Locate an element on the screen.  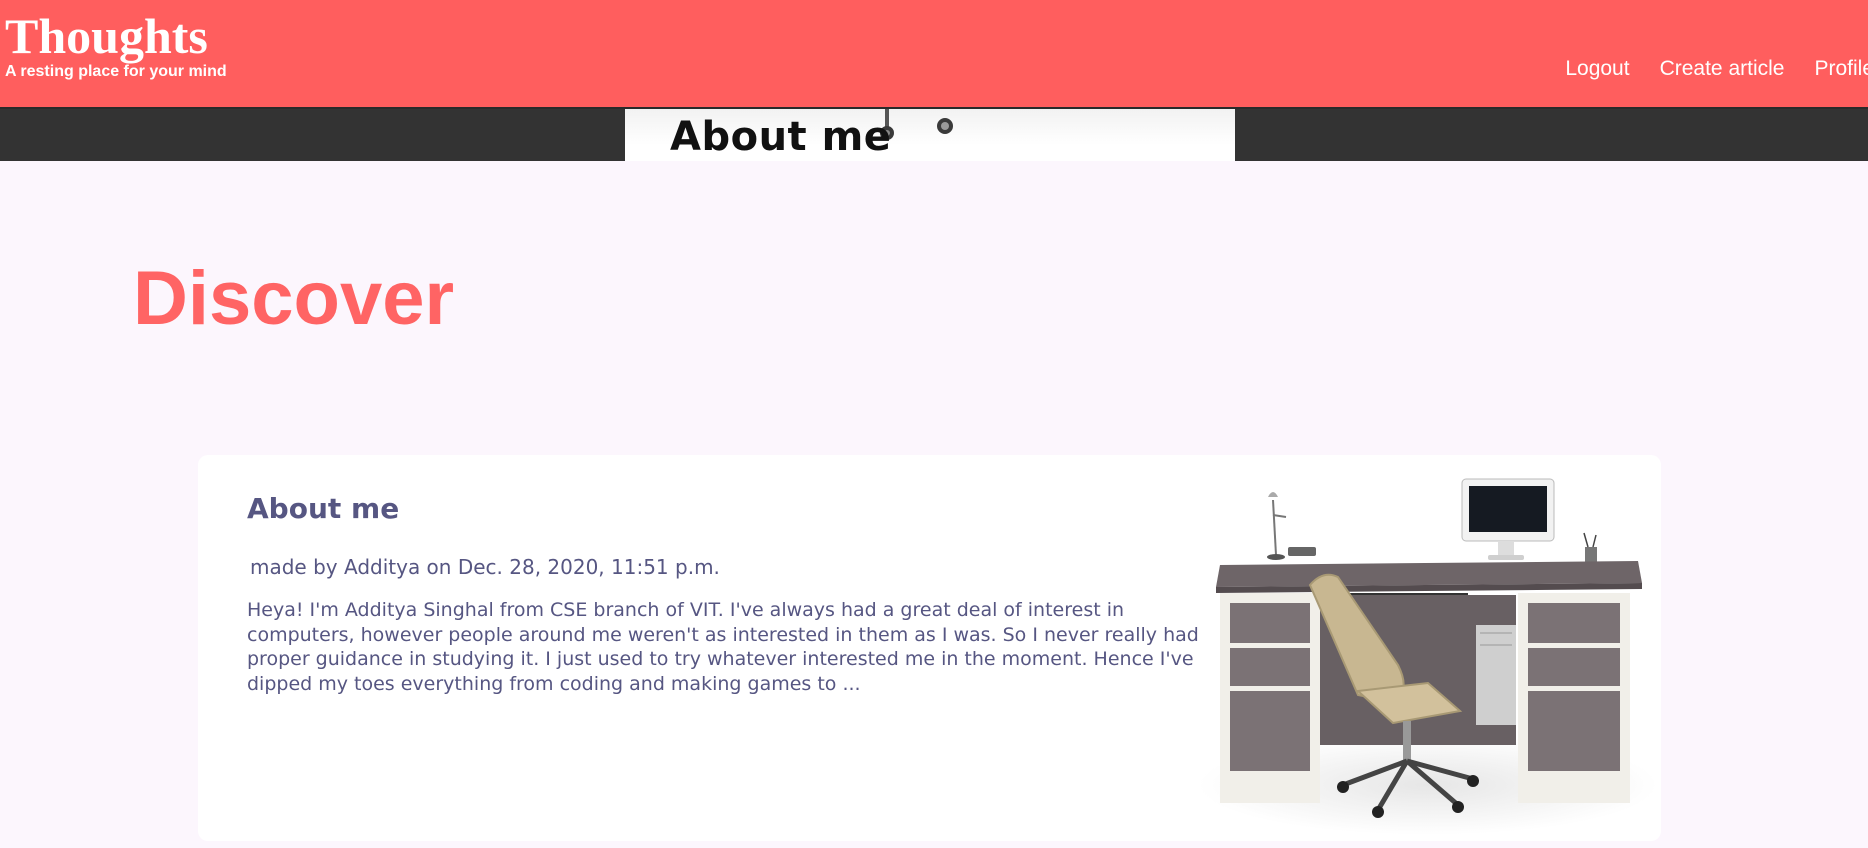
featured-article-card: About me is located at coordinates (930, 135).